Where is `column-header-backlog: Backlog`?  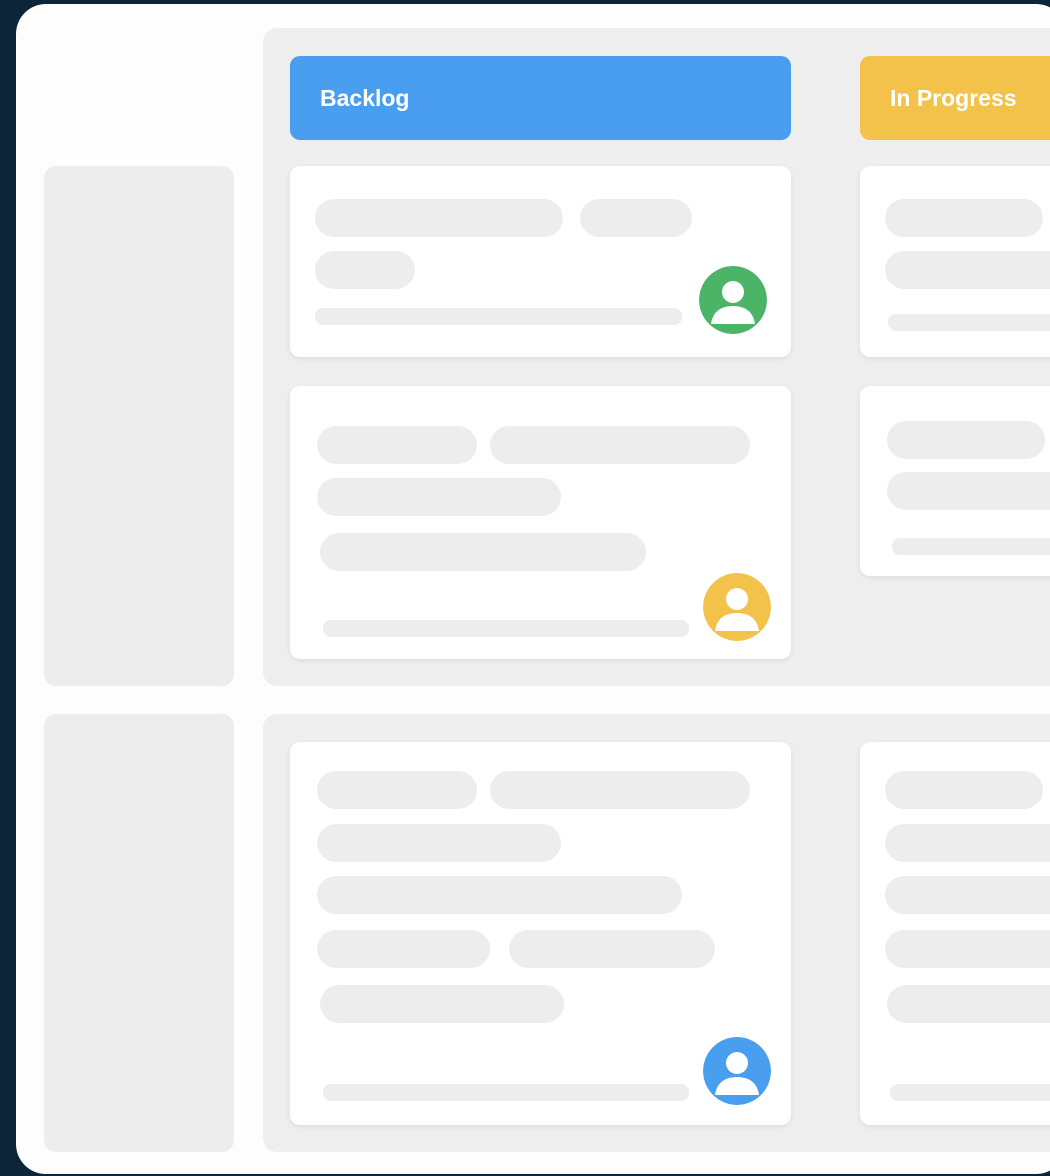
column-header-backlog: Backlog is located at coordinates (540, 98).